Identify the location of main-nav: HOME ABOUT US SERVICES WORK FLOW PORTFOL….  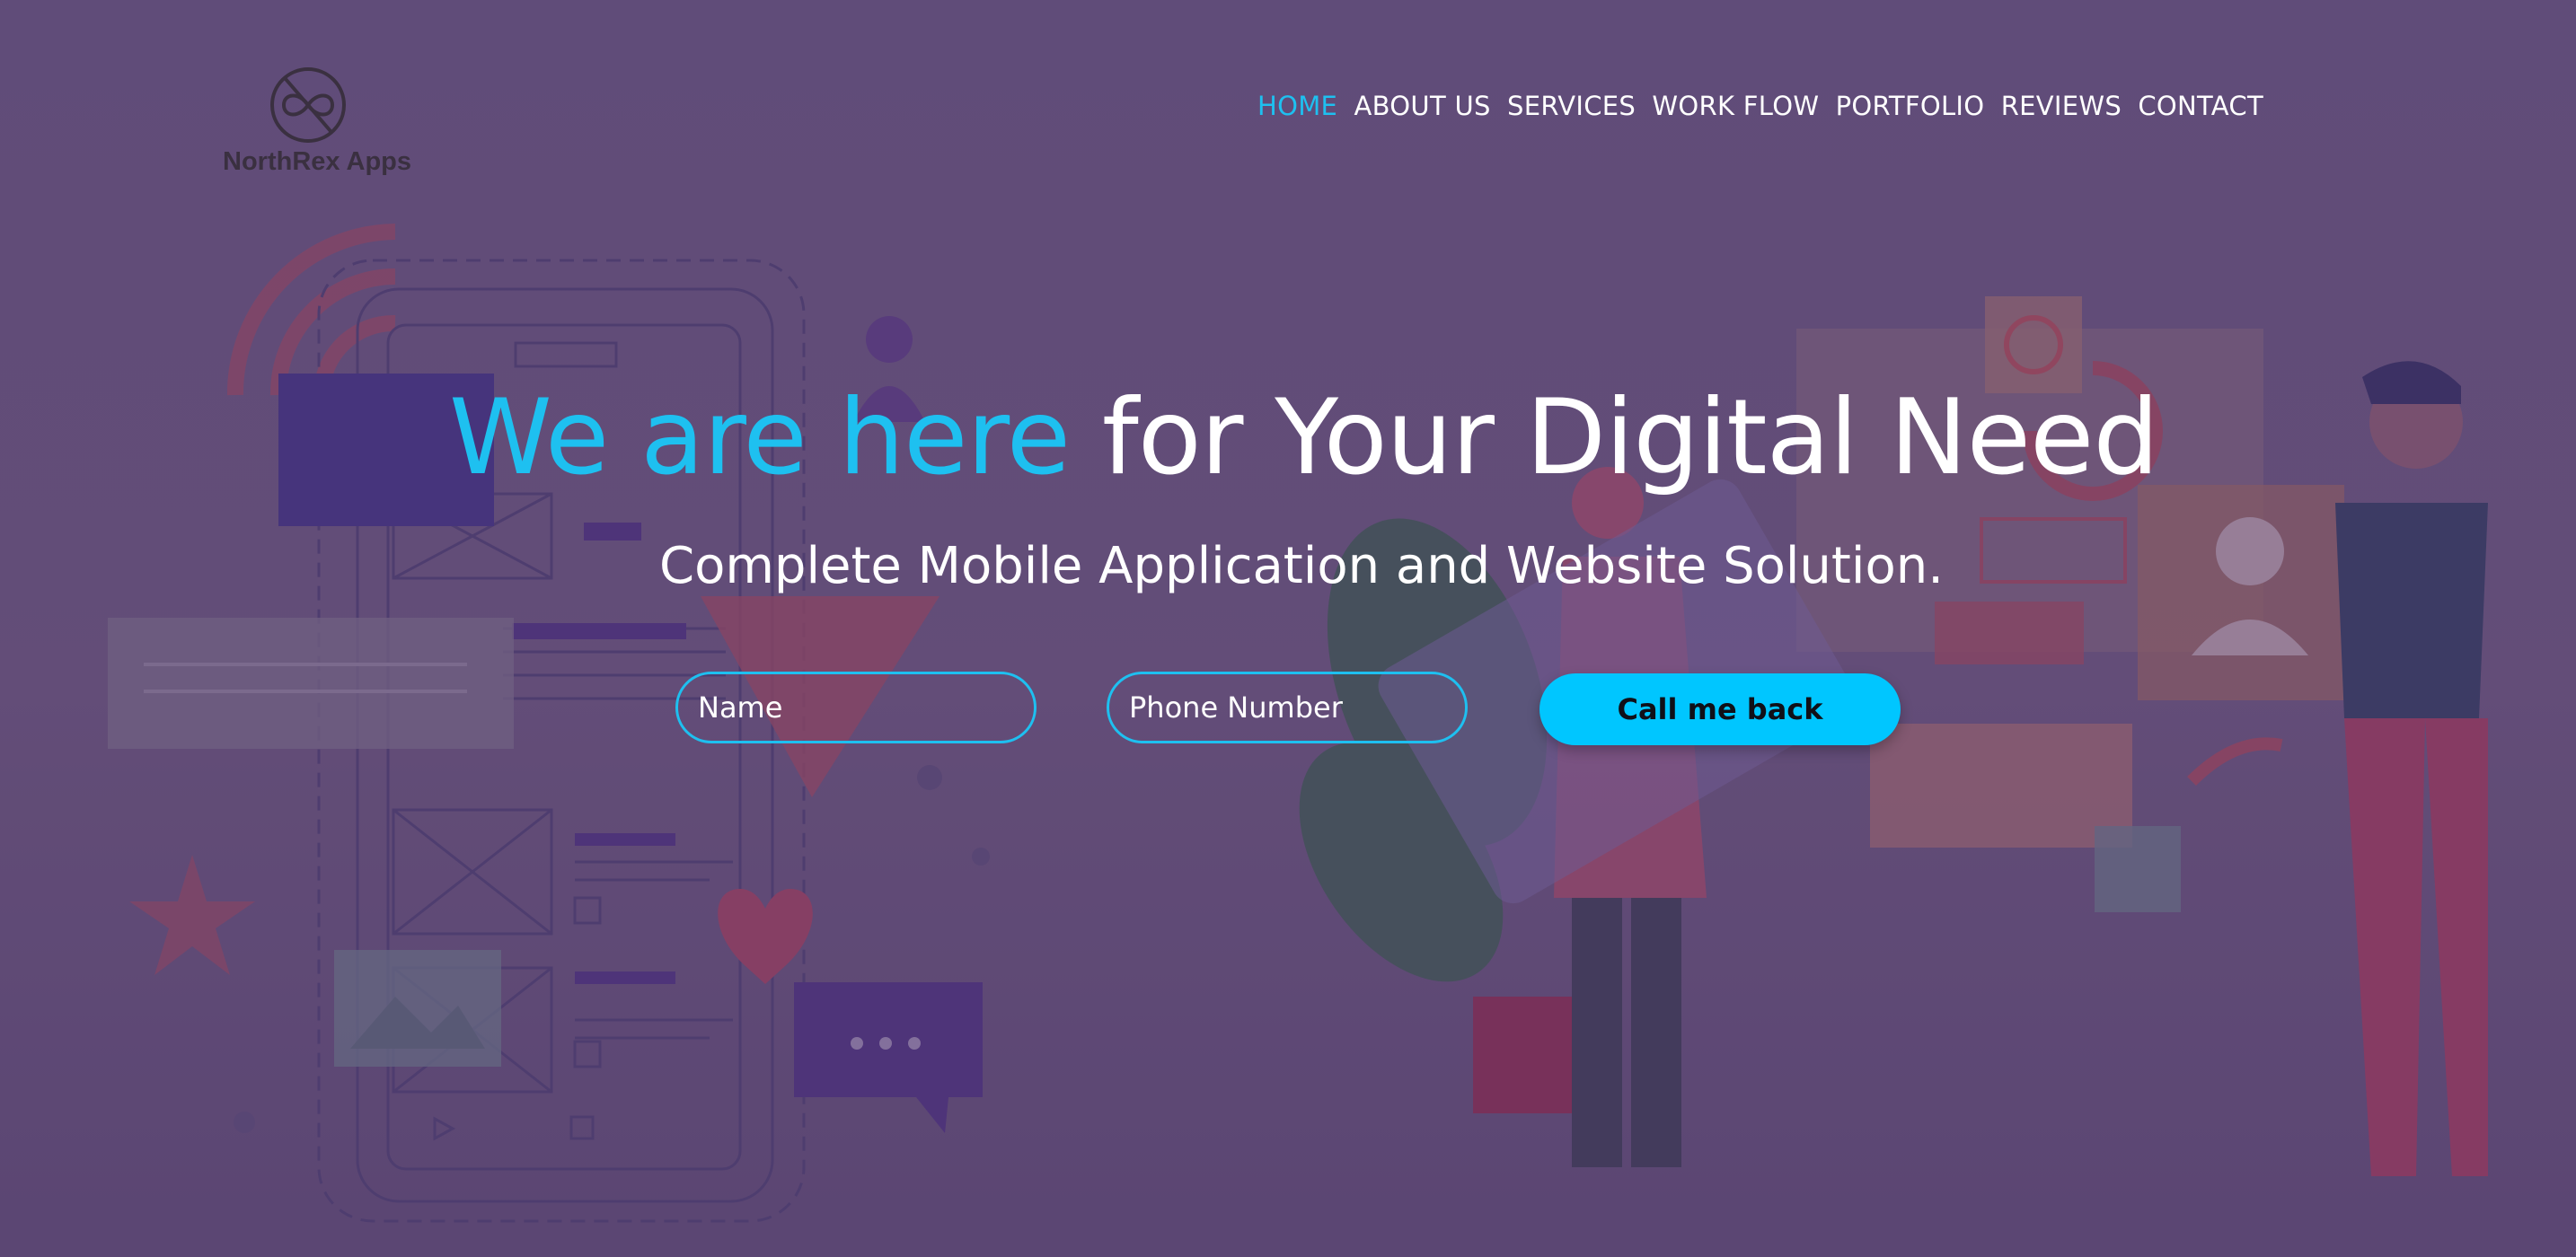
(1760, 106).